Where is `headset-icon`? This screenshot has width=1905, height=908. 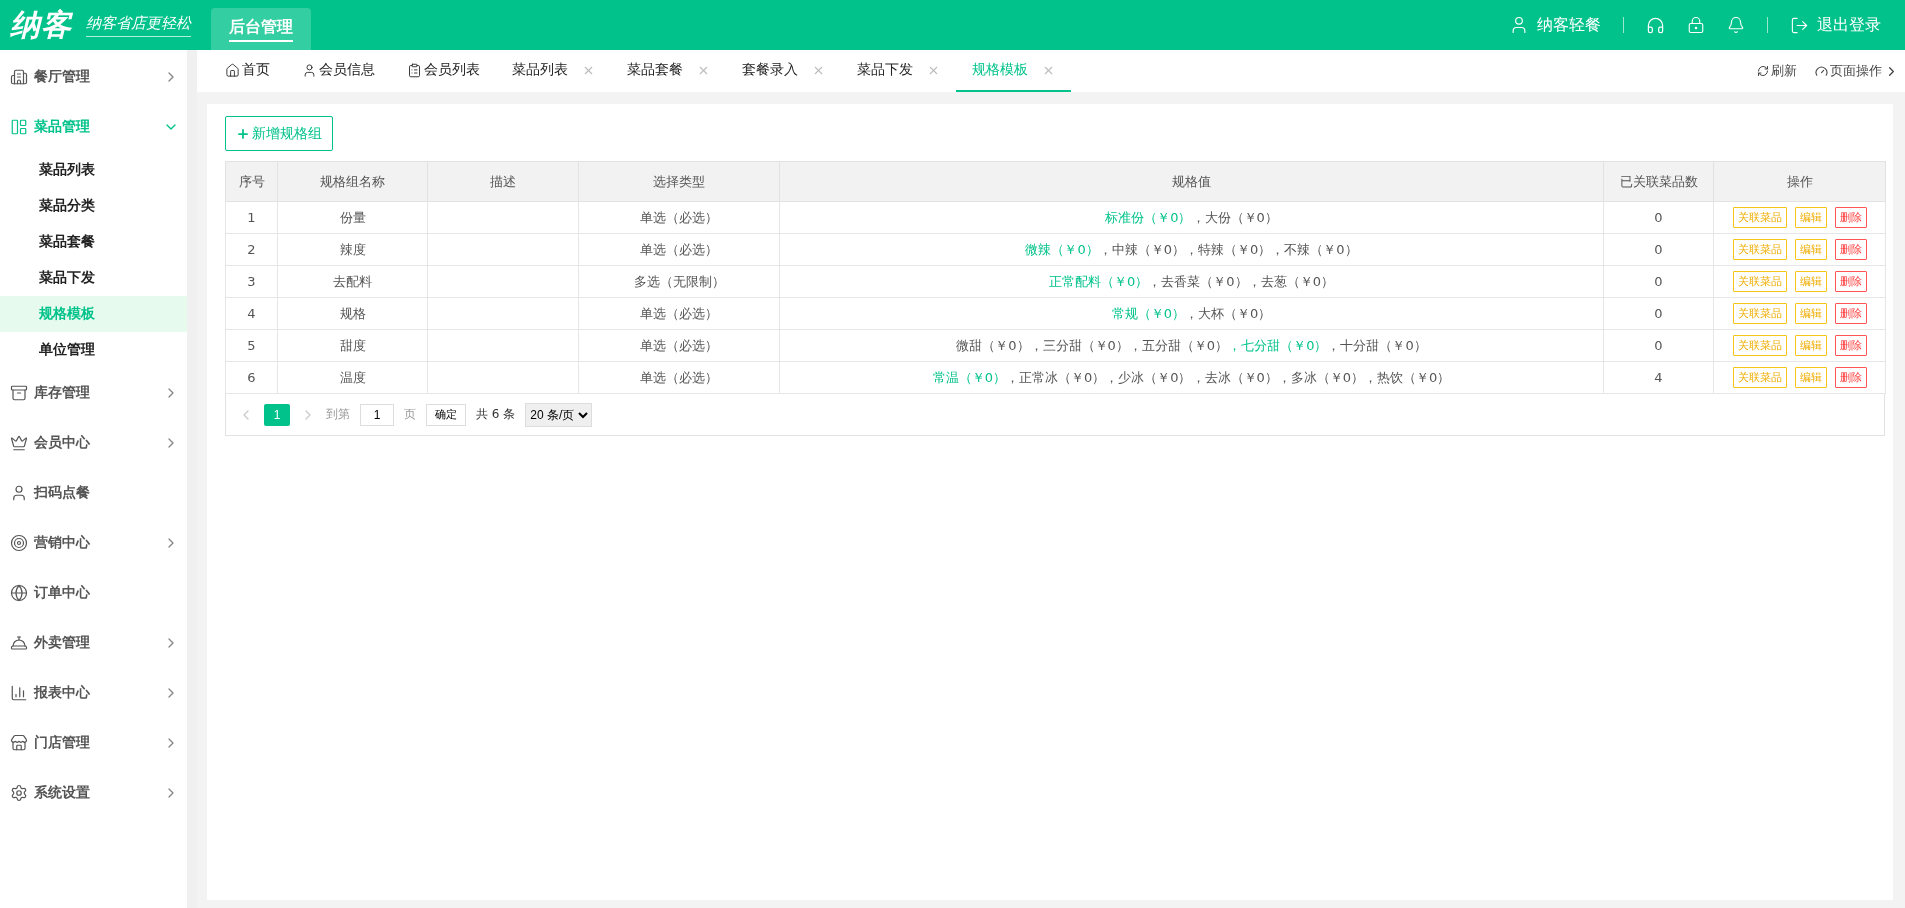 headset-icon is located at coordinates (1655, 25).